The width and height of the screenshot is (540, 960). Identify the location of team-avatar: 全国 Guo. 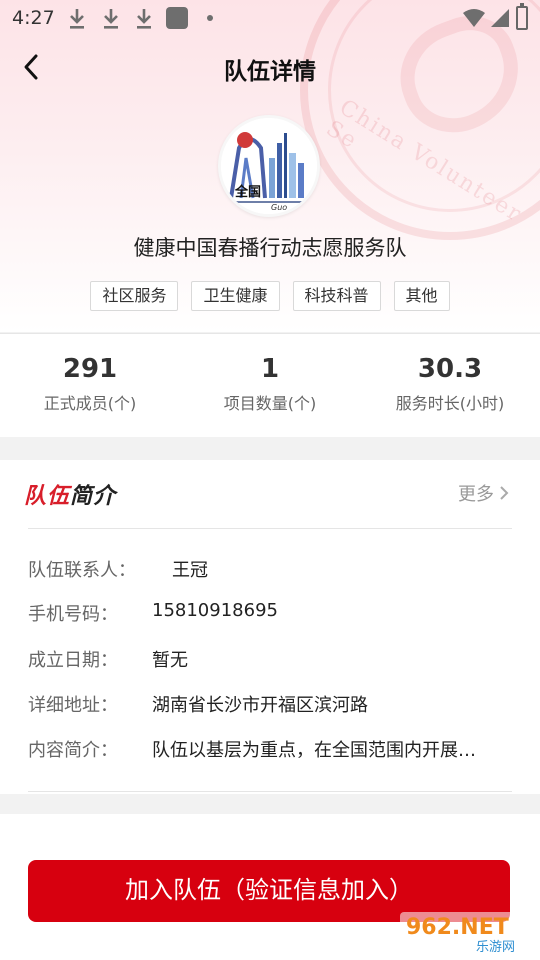
(269, 166).